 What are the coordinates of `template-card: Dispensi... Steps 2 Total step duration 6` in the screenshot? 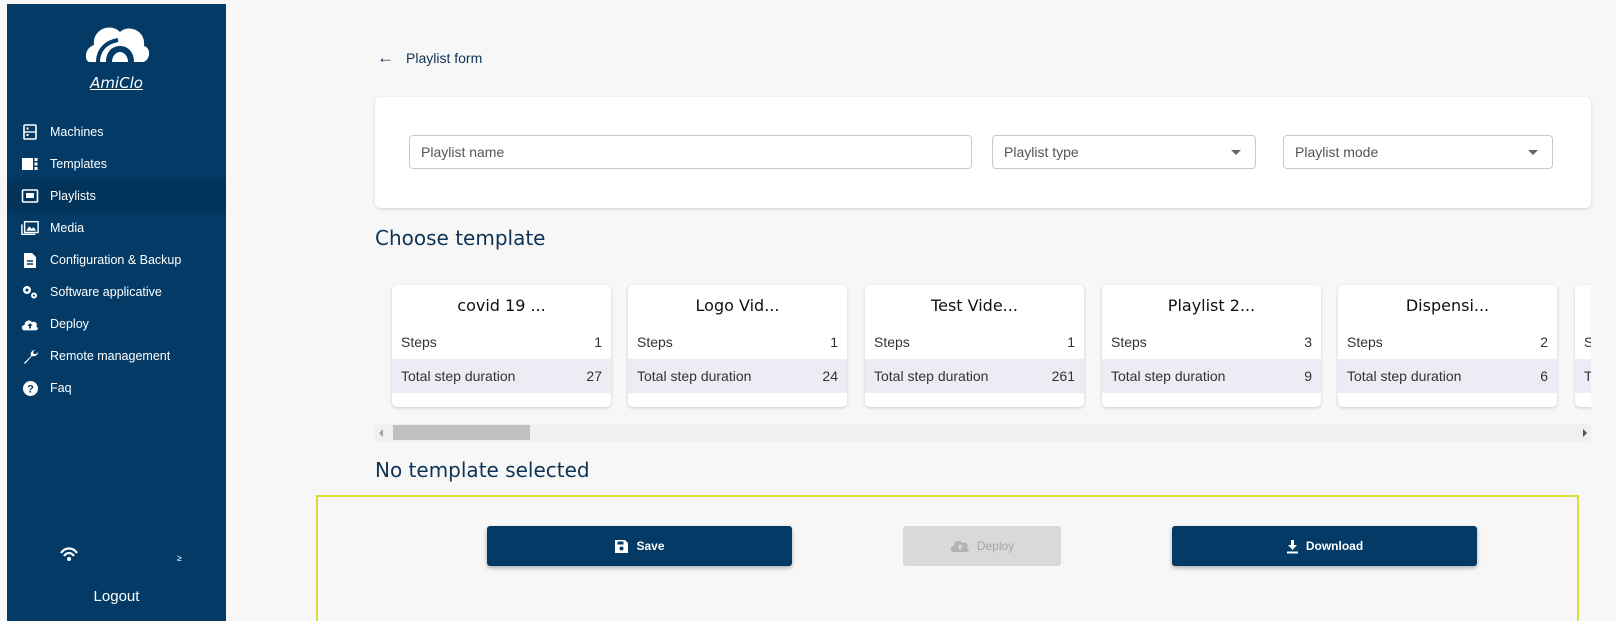 It's located at (1447, 346).